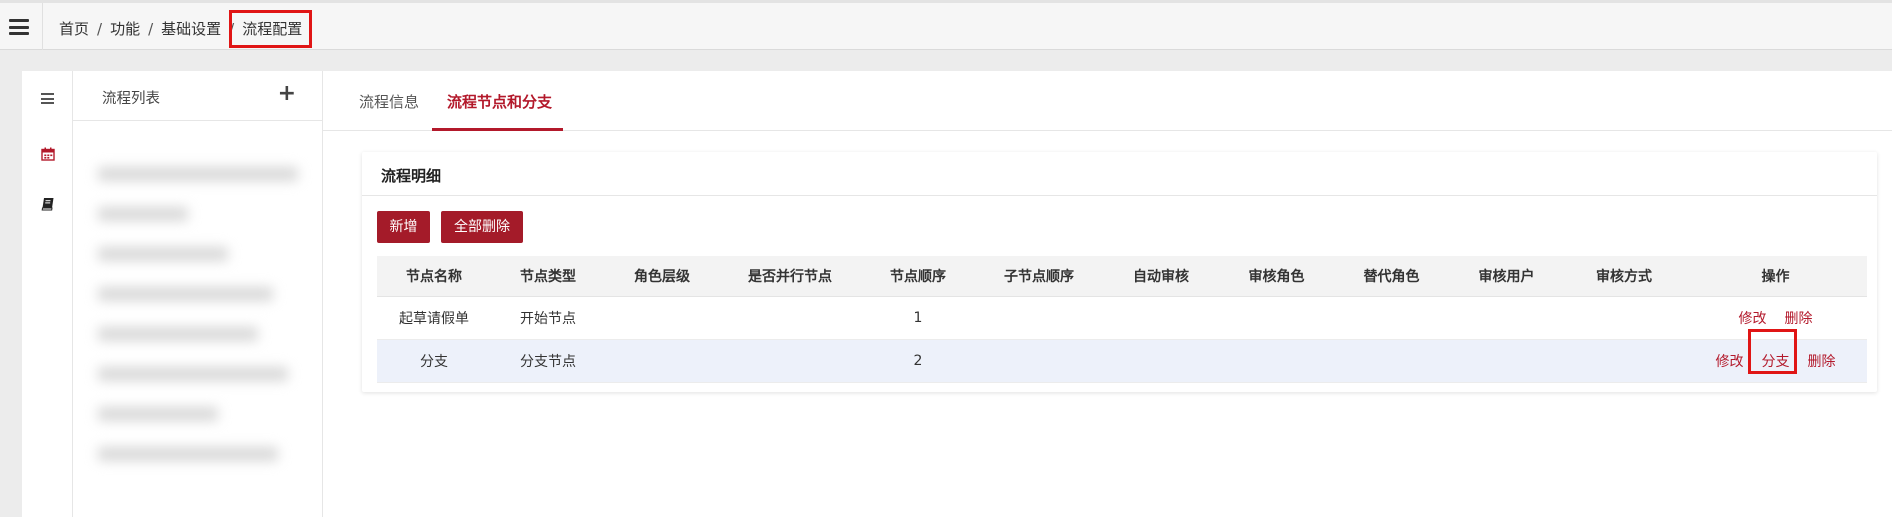 This screenshot has width=1892, height=517. I want to click on tab-bar: 流程信息 流程节点和分支, so click(1107, 101).